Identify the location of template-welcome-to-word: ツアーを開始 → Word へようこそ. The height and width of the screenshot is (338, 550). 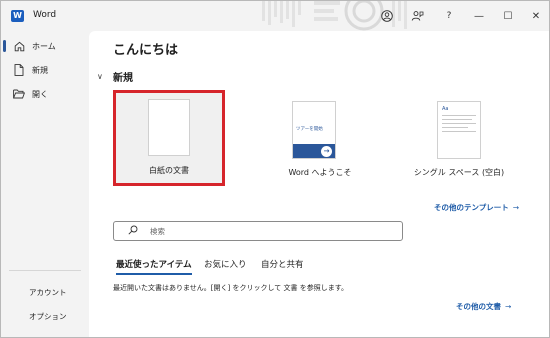
(320, 139).